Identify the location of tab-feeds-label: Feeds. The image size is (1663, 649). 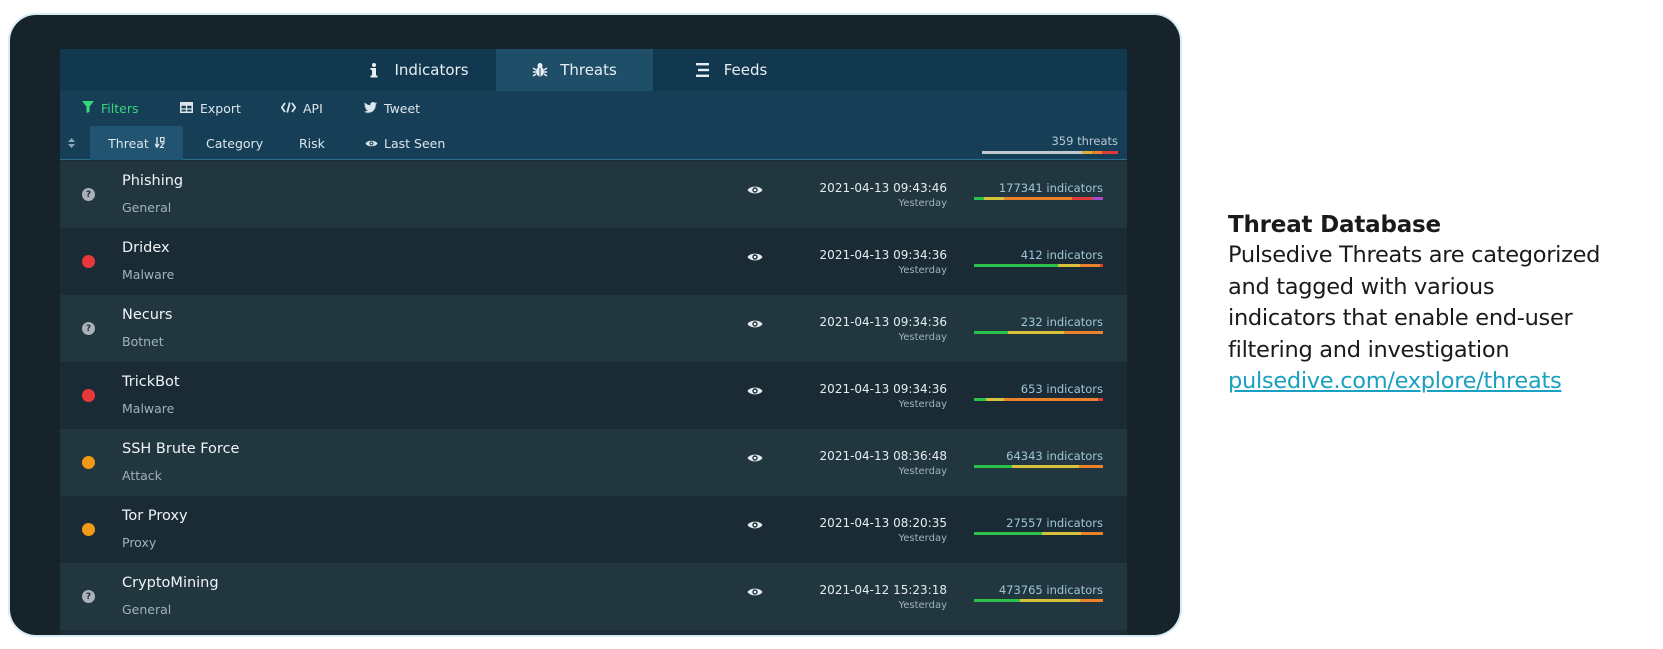
(745, 70).